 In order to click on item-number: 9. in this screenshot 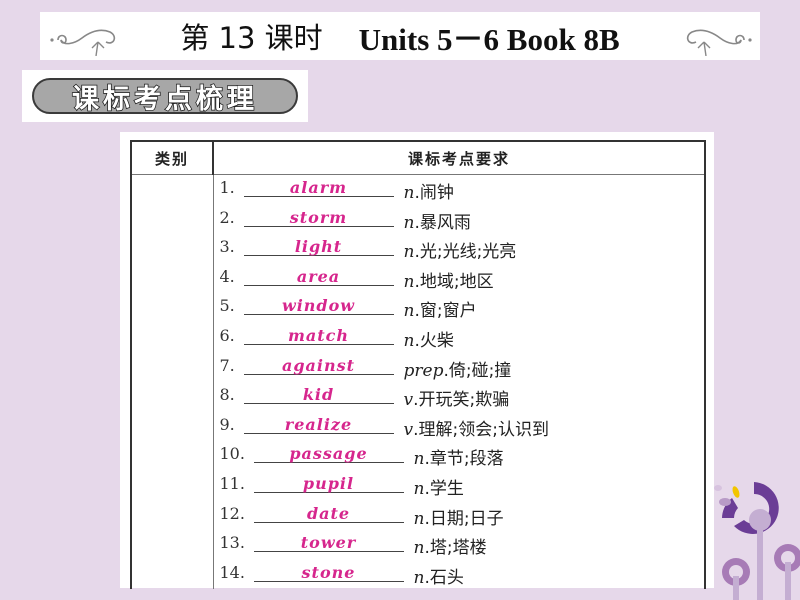, I will do `click(227, 424)`.